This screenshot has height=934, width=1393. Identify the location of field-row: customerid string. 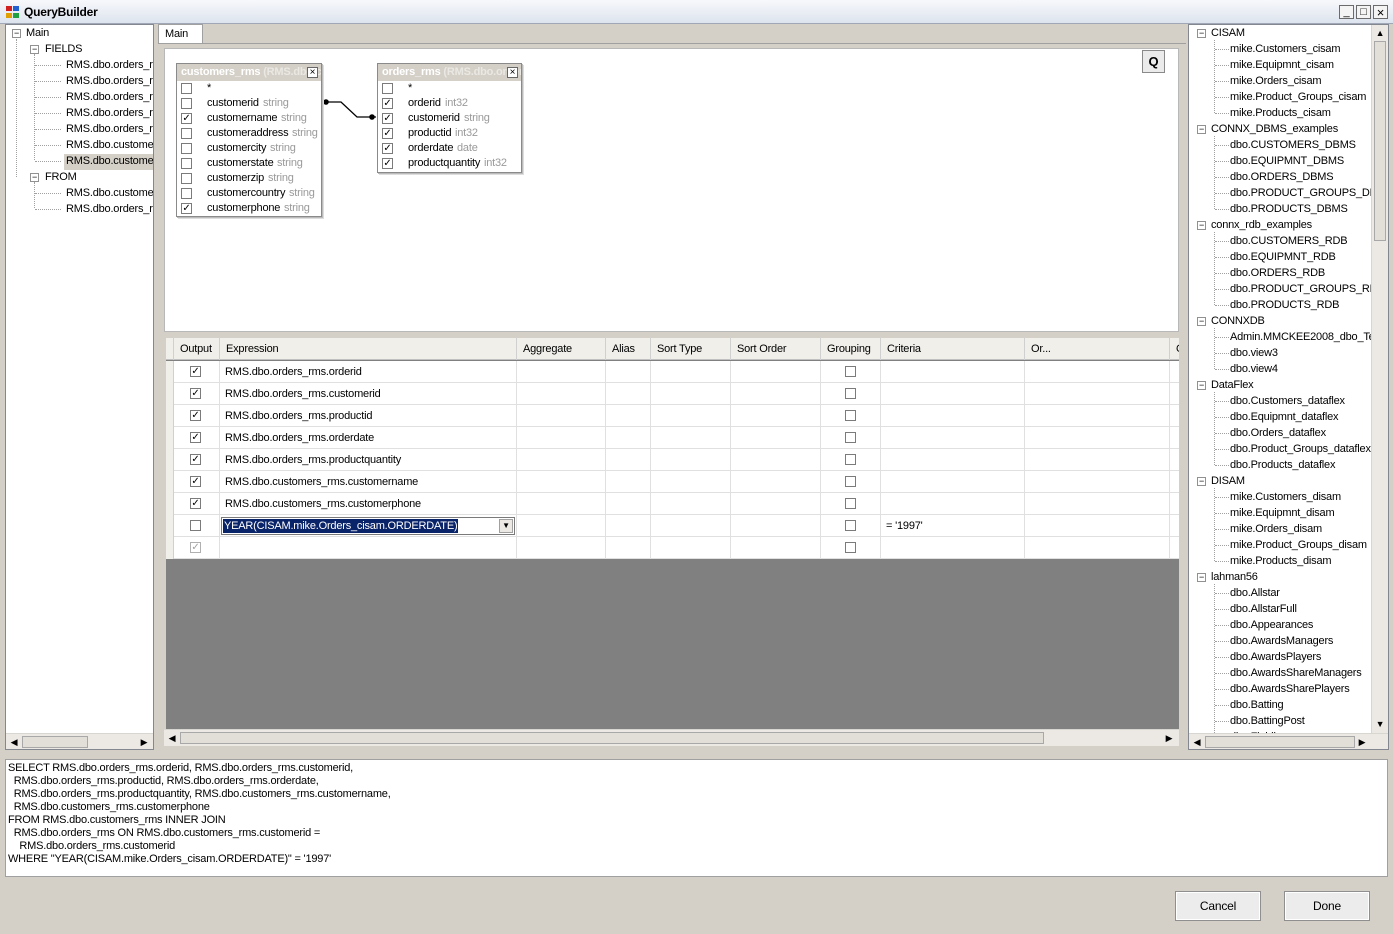
(249, 103).